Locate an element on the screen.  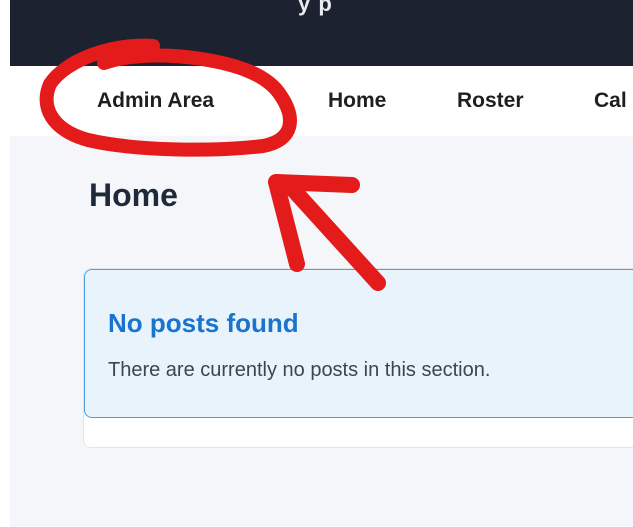
nav-item-home: Home is located at coordinates (357, 101).